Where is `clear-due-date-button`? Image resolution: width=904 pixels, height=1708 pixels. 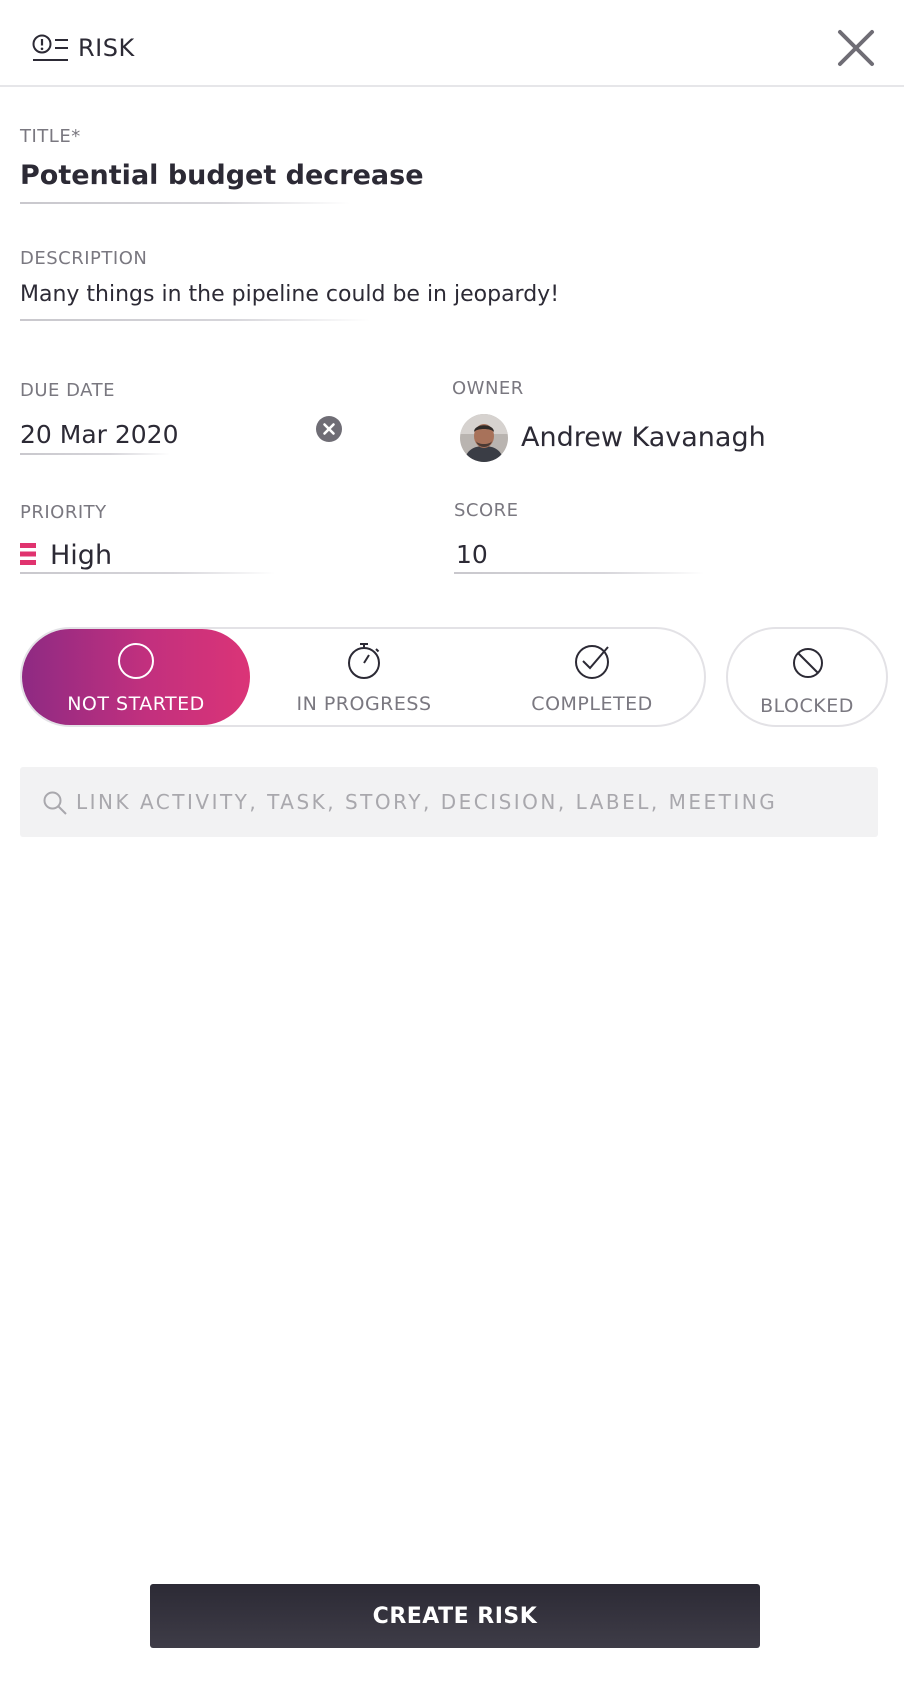 clear-due-date-button is located at coordinates (329, 429).